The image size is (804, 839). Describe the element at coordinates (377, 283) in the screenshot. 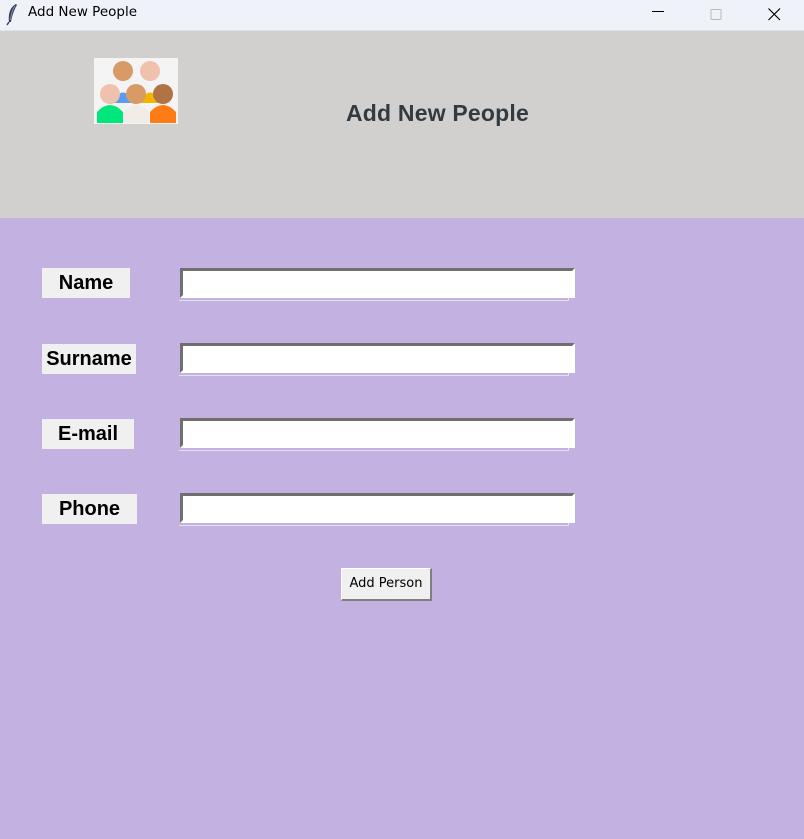

I see `name-field` at that location.